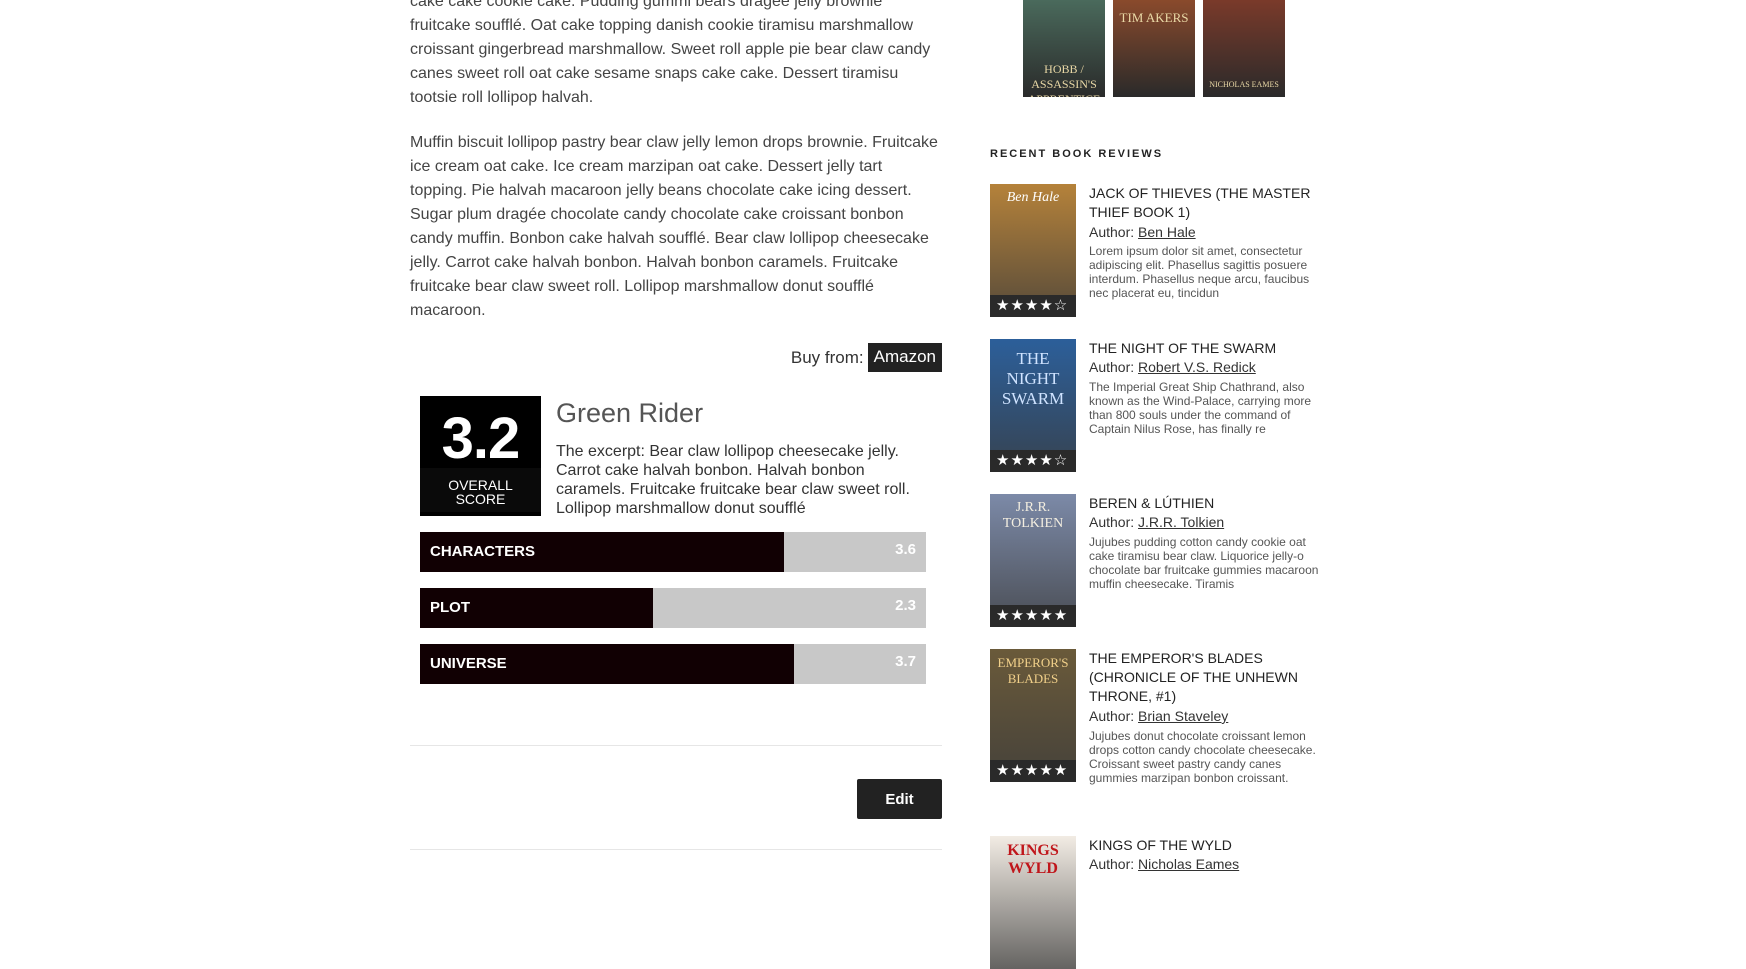 The image size is (1746, 969). What do you see at coordinates (1064, 79) in the screenshot?
I see `cover-text: HOBB / ASSASSIN'S APPRENTICE` at bounding box center [1064, 79].